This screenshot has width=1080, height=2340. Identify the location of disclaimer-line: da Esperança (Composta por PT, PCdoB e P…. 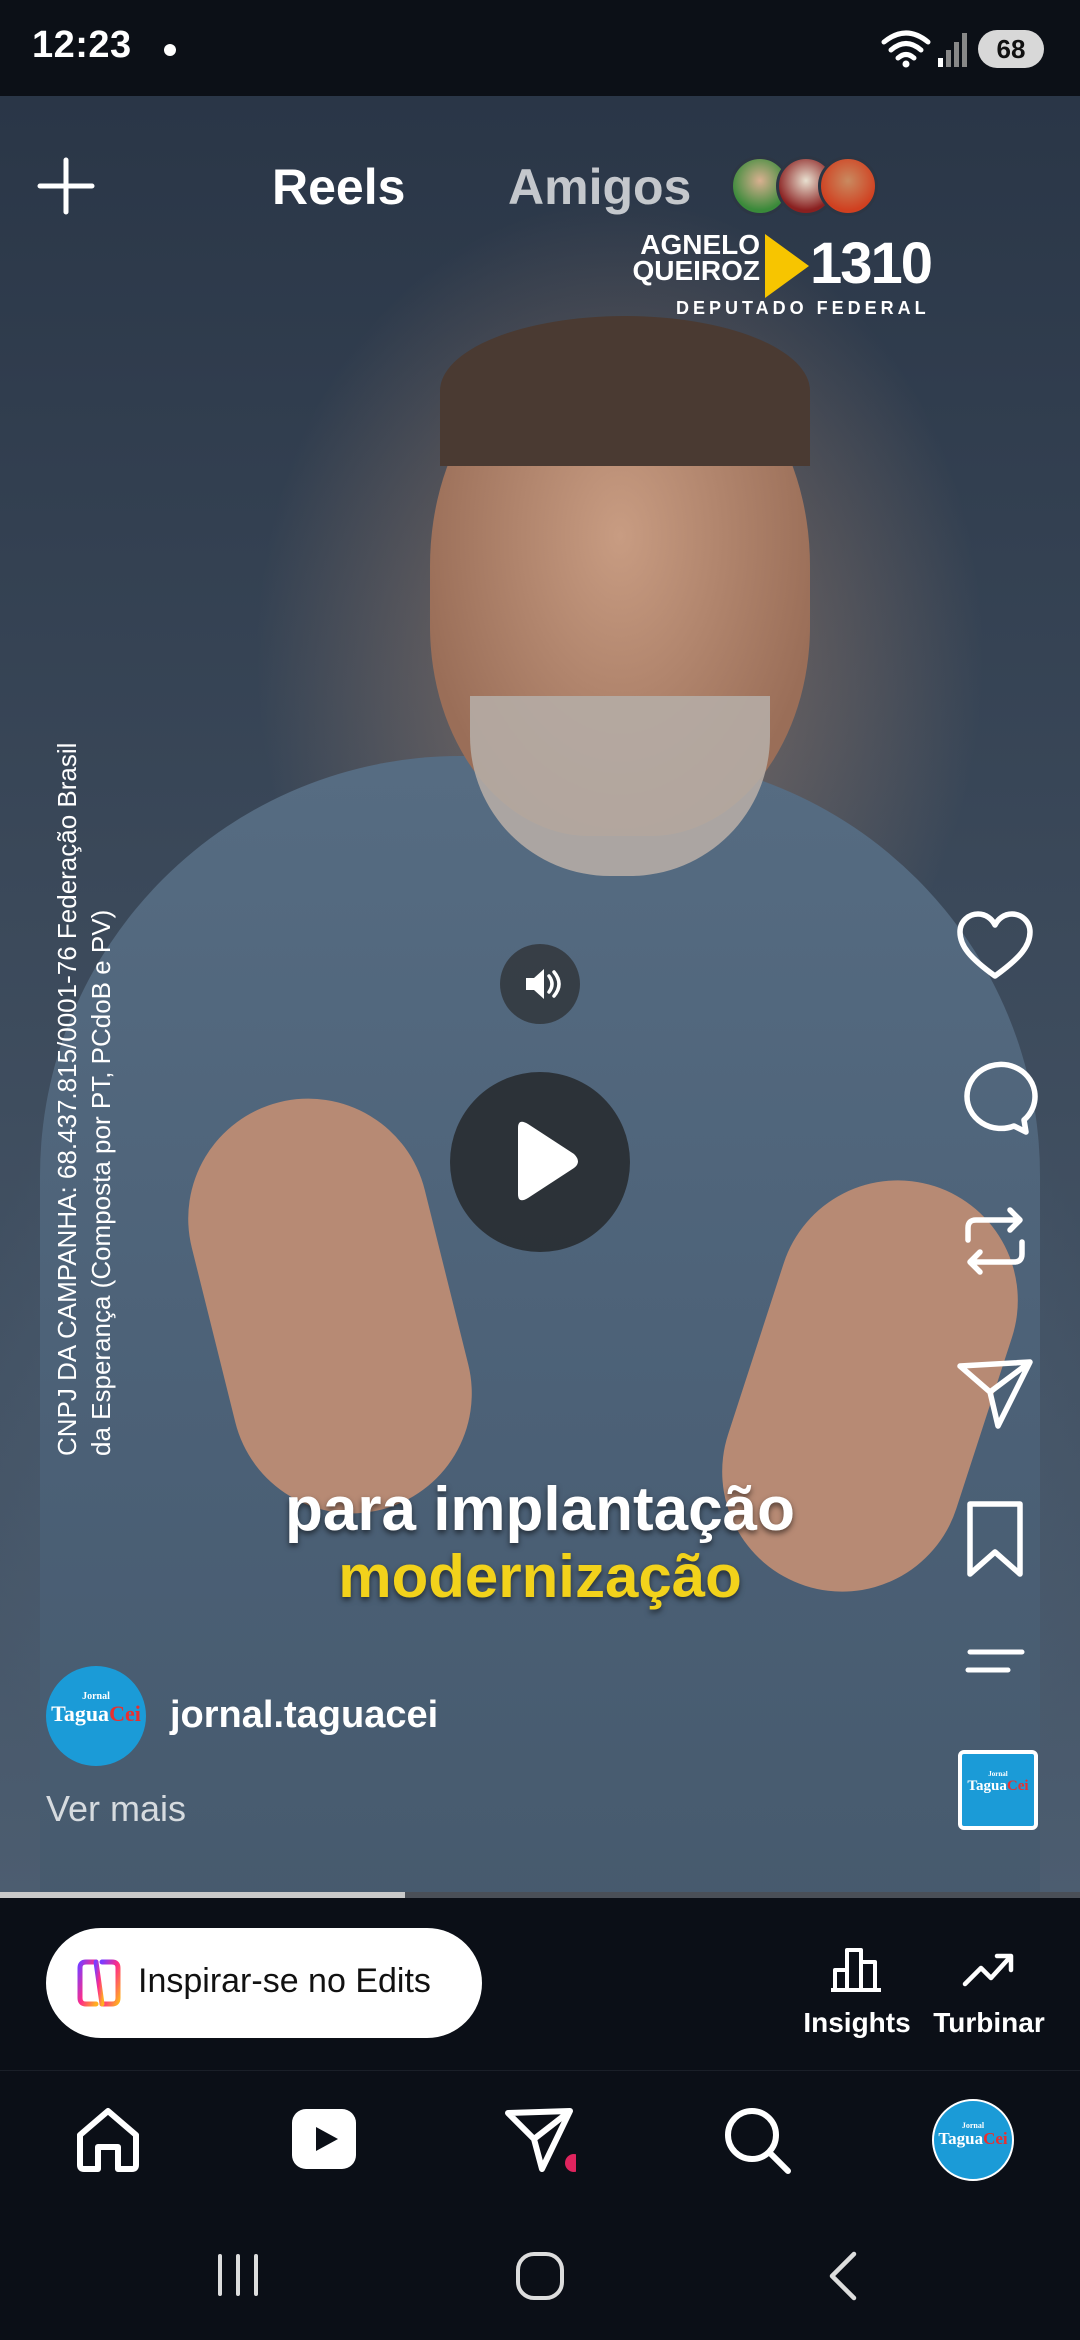
(101, 1182).